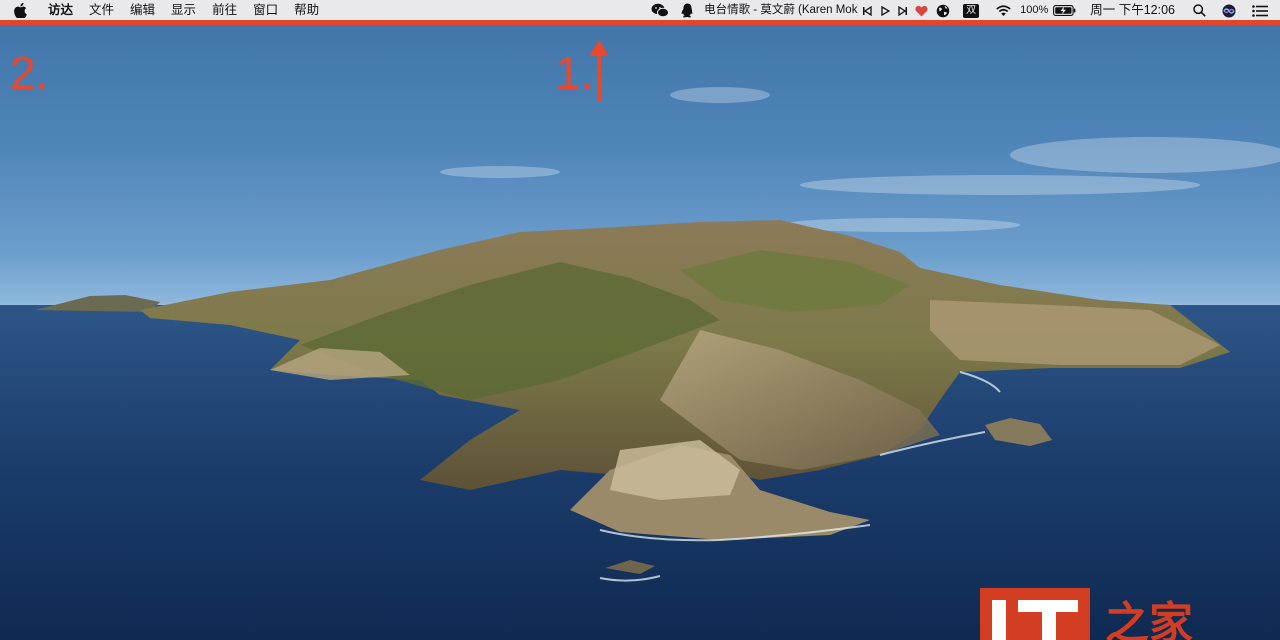 The image size is (1280, 640). Describe the element at coordinates (1086, 614) in the screenshot. I see `ithome-watermark-logo: 之家` at that location.